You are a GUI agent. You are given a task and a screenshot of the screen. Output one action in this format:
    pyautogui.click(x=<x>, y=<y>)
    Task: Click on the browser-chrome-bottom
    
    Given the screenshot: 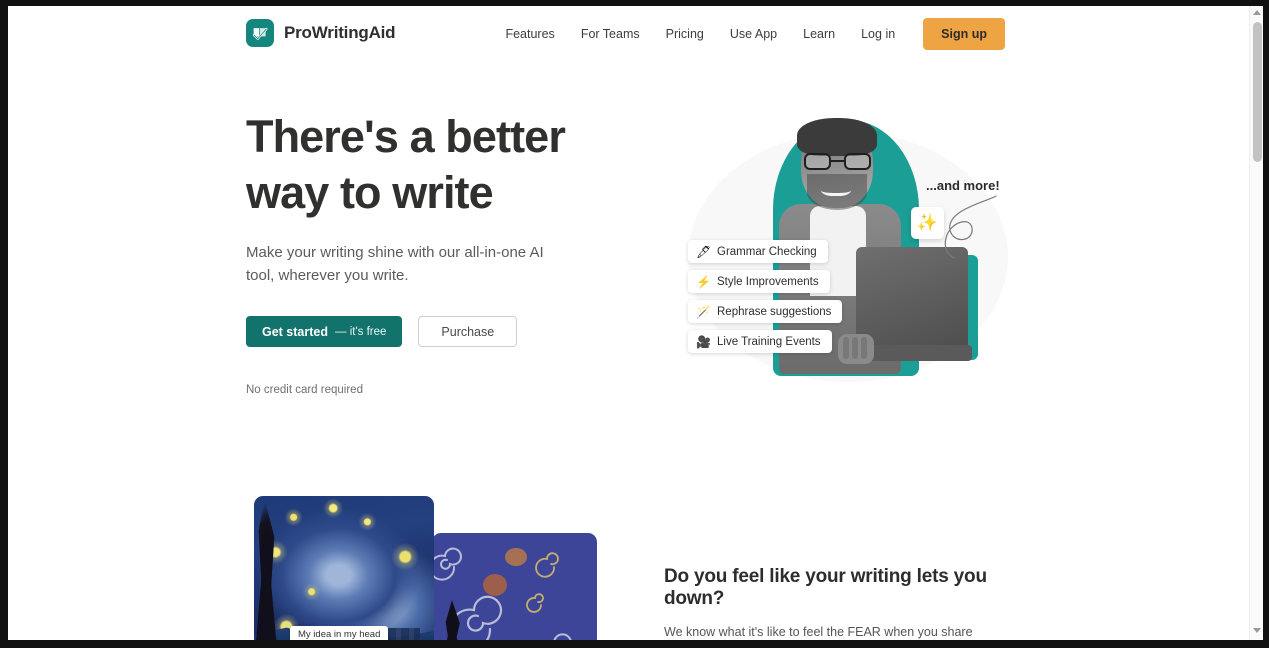 What is the action you would take?
    pyautogui.click(x=634, y=644)
    